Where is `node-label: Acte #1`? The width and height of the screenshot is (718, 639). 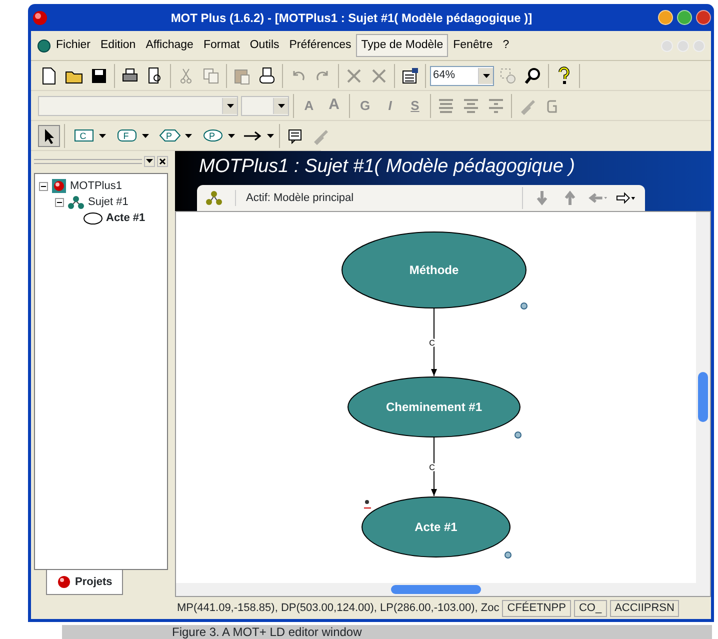
node-label: Acte #1 is located at coordinates (436, 527).